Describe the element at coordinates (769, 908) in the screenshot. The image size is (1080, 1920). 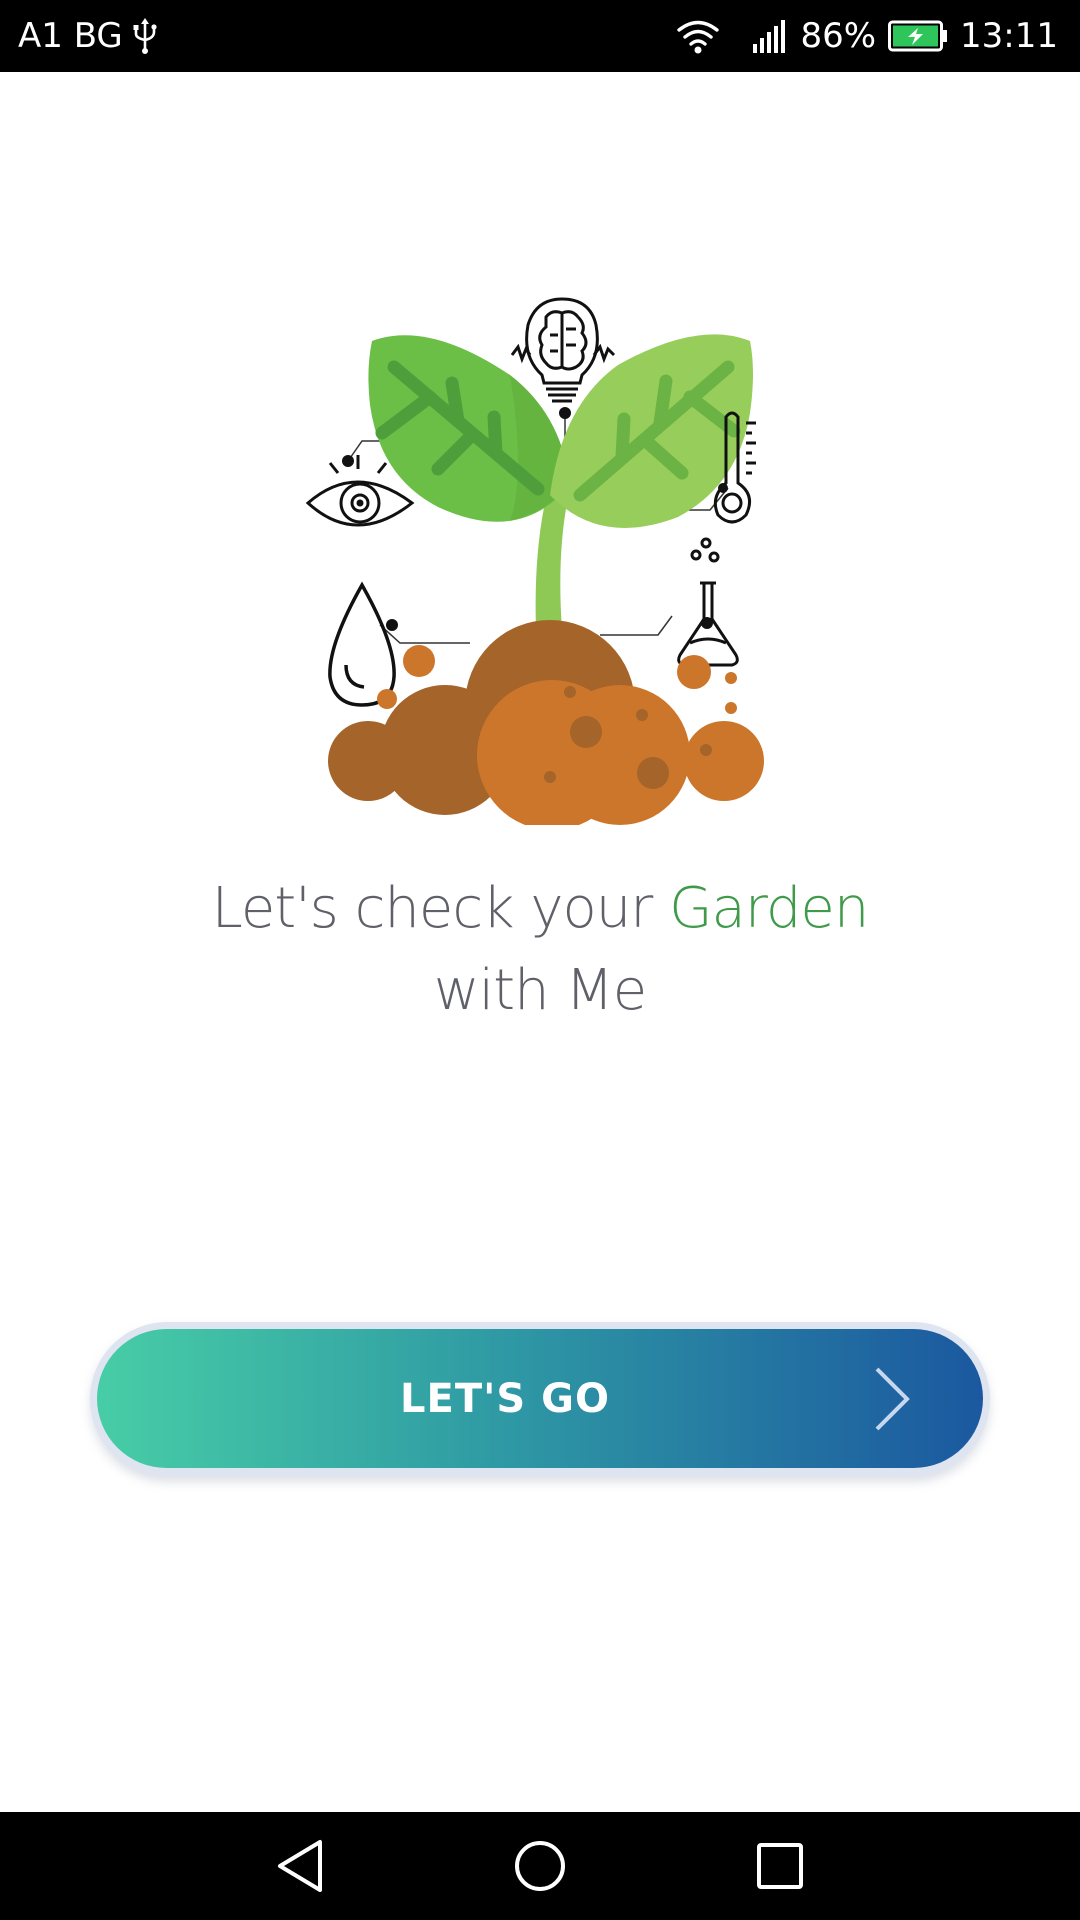
I see `headline-accent: Garden` at that location.